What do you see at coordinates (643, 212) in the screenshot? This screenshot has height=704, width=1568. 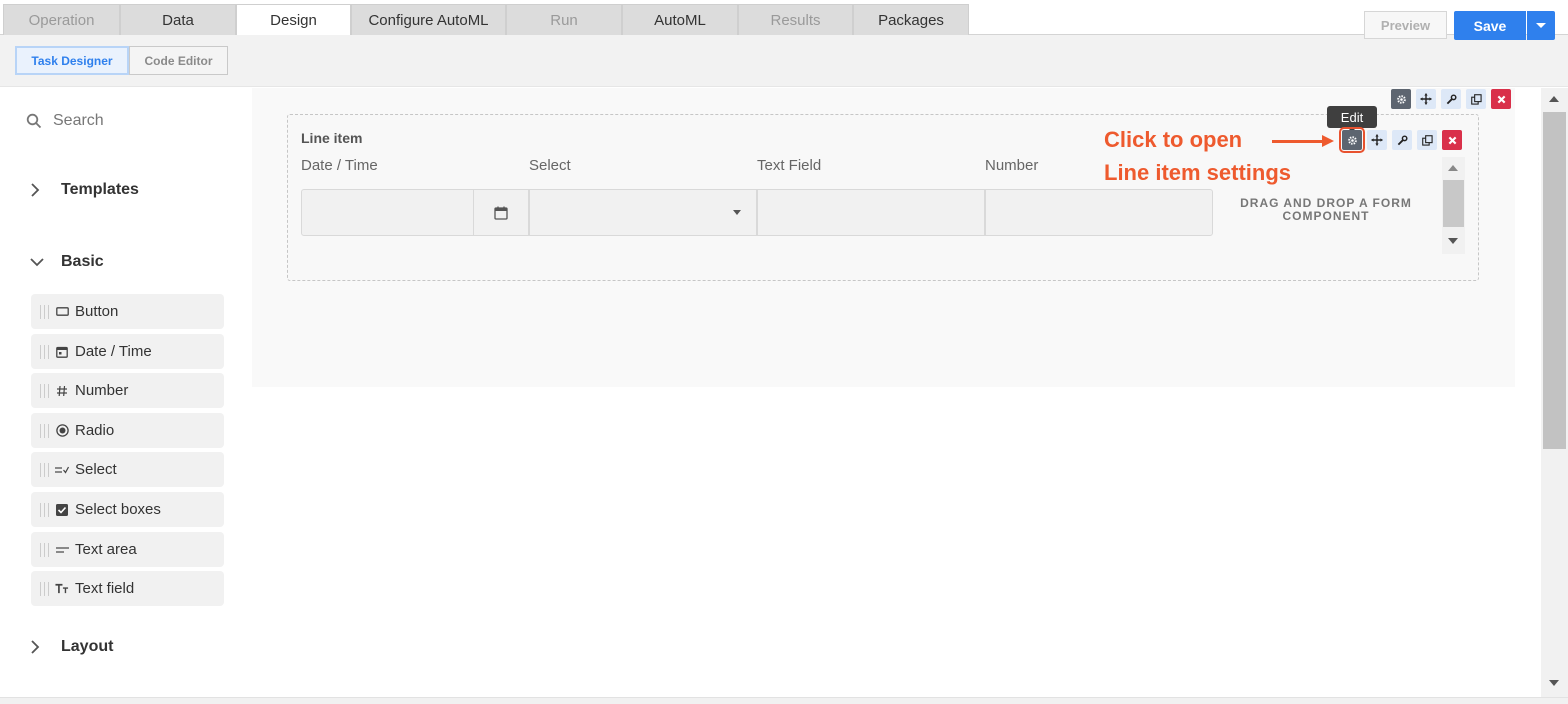 I see `select-input` at bounding box center [643, 212].